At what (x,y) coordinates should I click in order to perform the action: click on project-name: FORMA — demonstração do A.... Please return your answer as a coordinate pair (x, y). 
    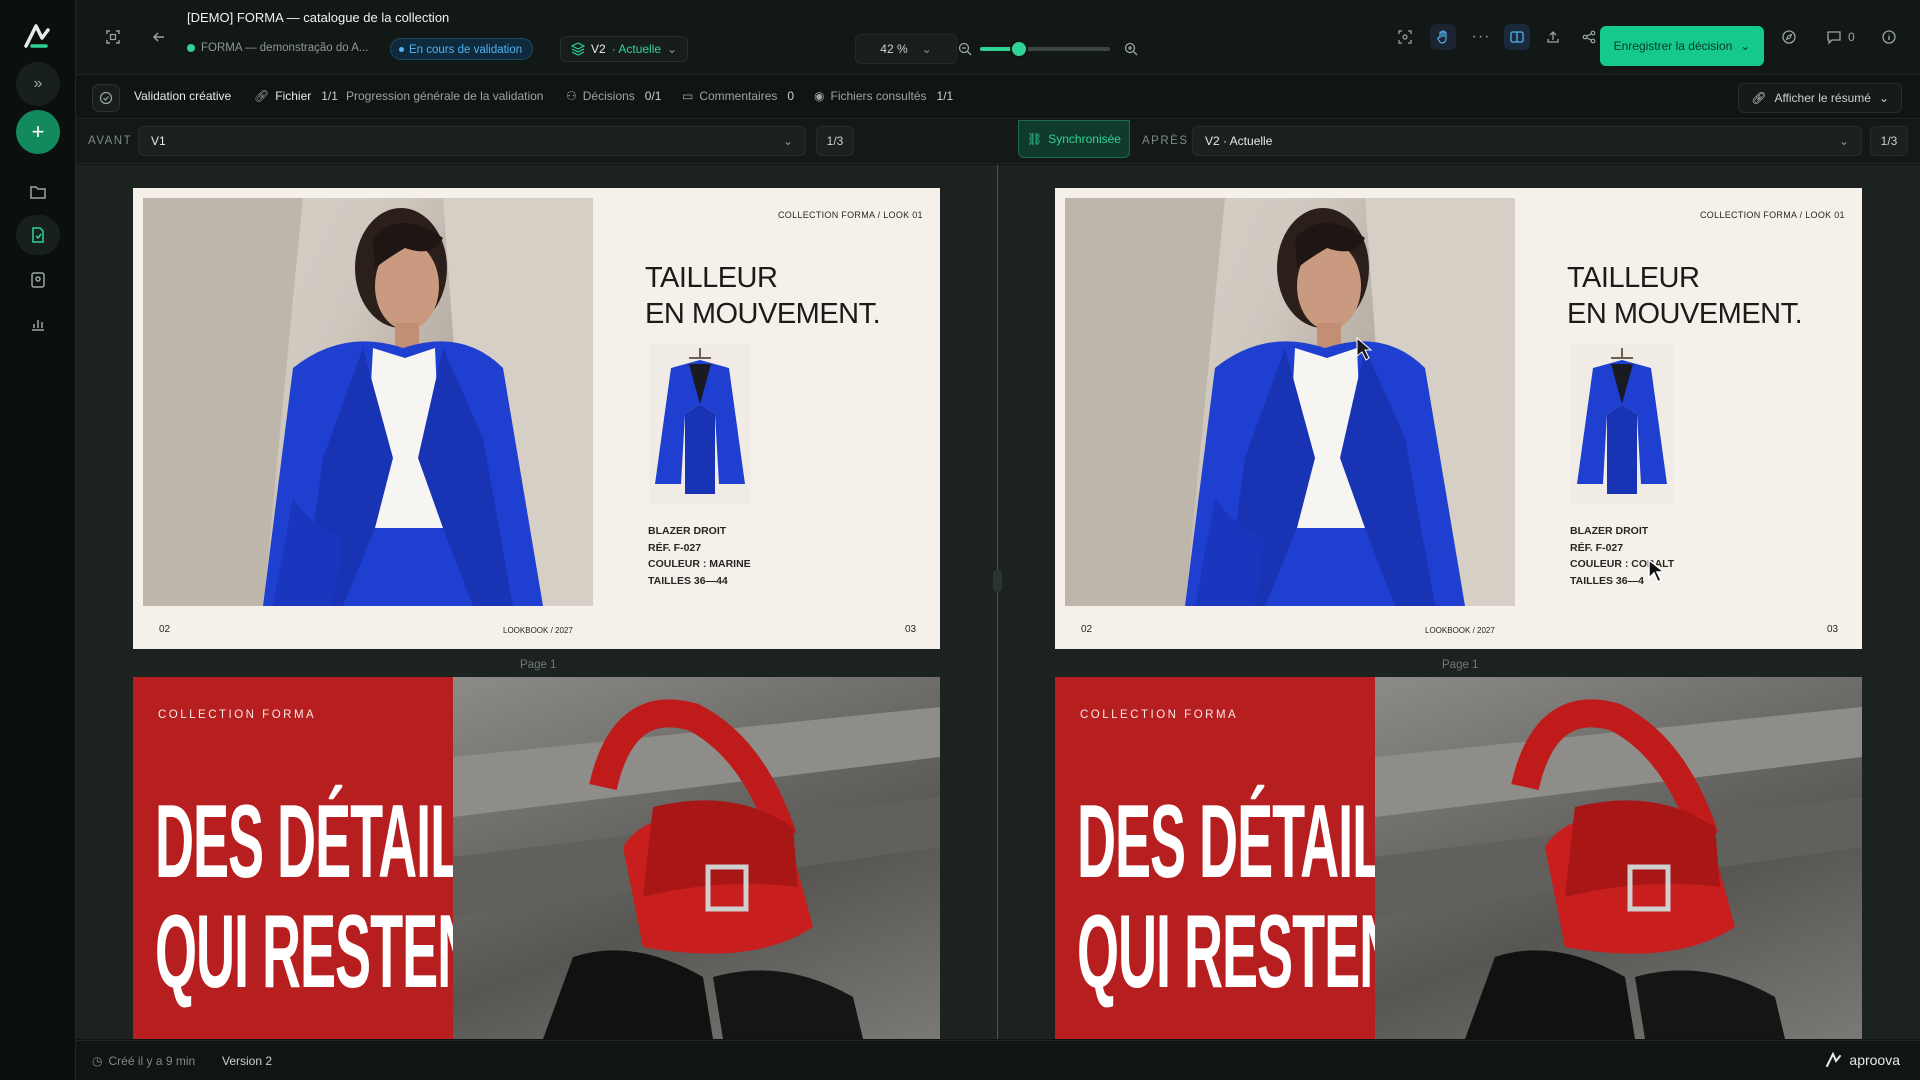
    Looking at the image, I should click on (277, 48).